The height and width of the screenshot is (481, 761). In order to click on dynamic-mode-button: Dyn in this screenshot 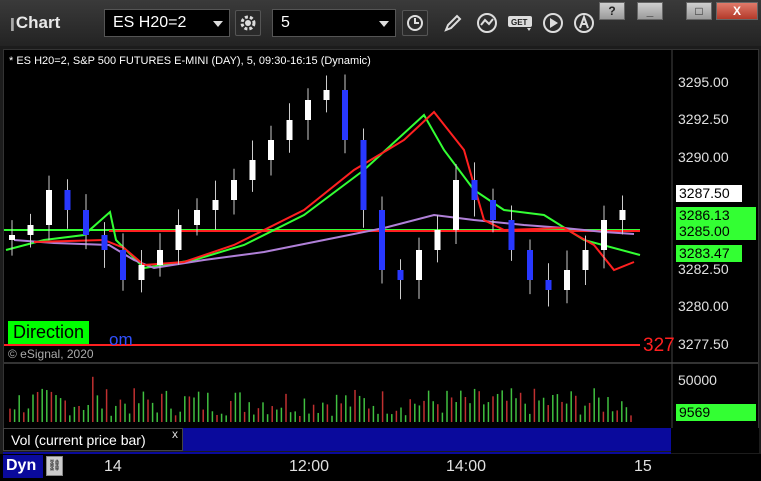, I will do `click(23, 466)`.